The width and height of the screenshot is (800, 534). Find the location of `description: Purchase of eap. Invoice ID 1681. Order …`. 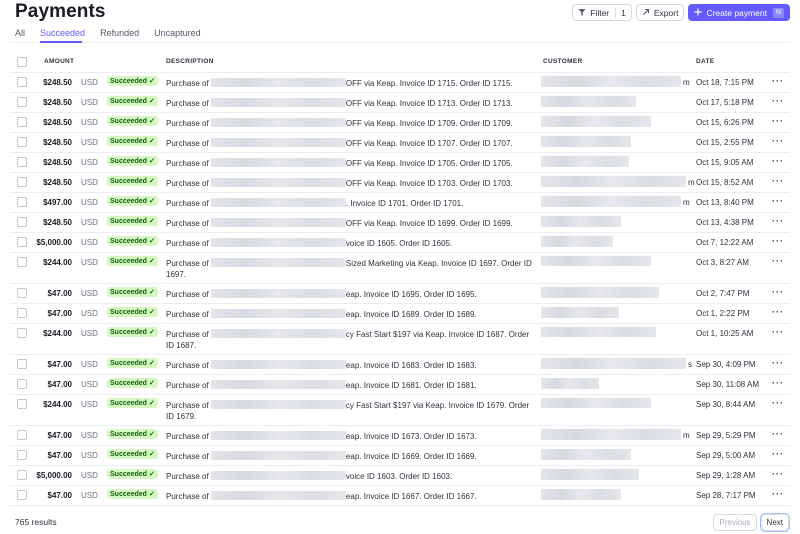

description: Purchase of eap. Invoice ID 1681. Order … is located at coordinates (352, 385).